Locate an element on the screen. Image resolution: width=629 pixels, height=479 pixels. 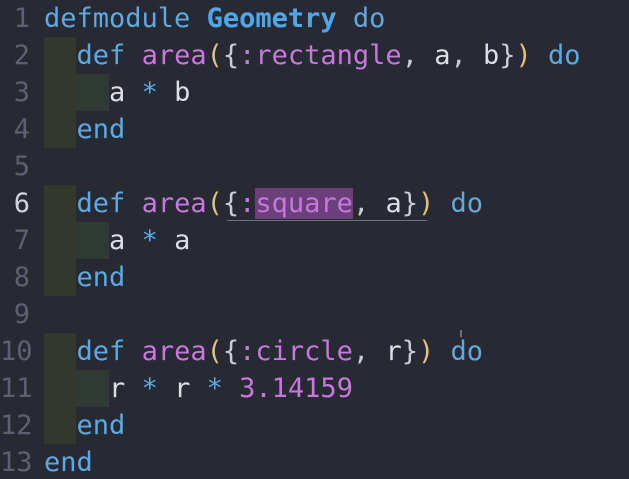
line-number: 11 is located at coordinates (16, 388).